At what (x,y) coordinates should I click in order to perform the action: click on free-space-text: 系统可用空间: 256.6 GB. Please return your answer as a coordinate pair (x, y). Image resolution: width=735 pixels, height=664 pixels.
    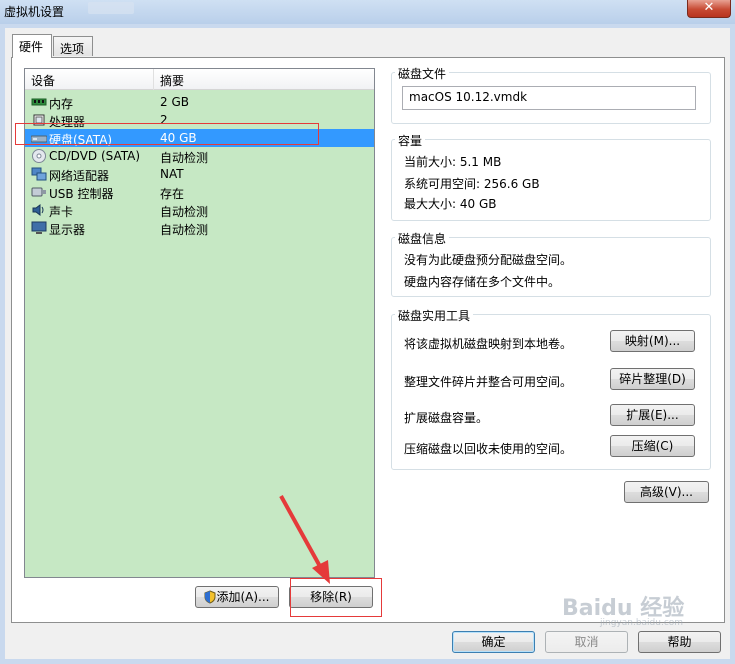
    Looking at the image, I should click on (472, 184).